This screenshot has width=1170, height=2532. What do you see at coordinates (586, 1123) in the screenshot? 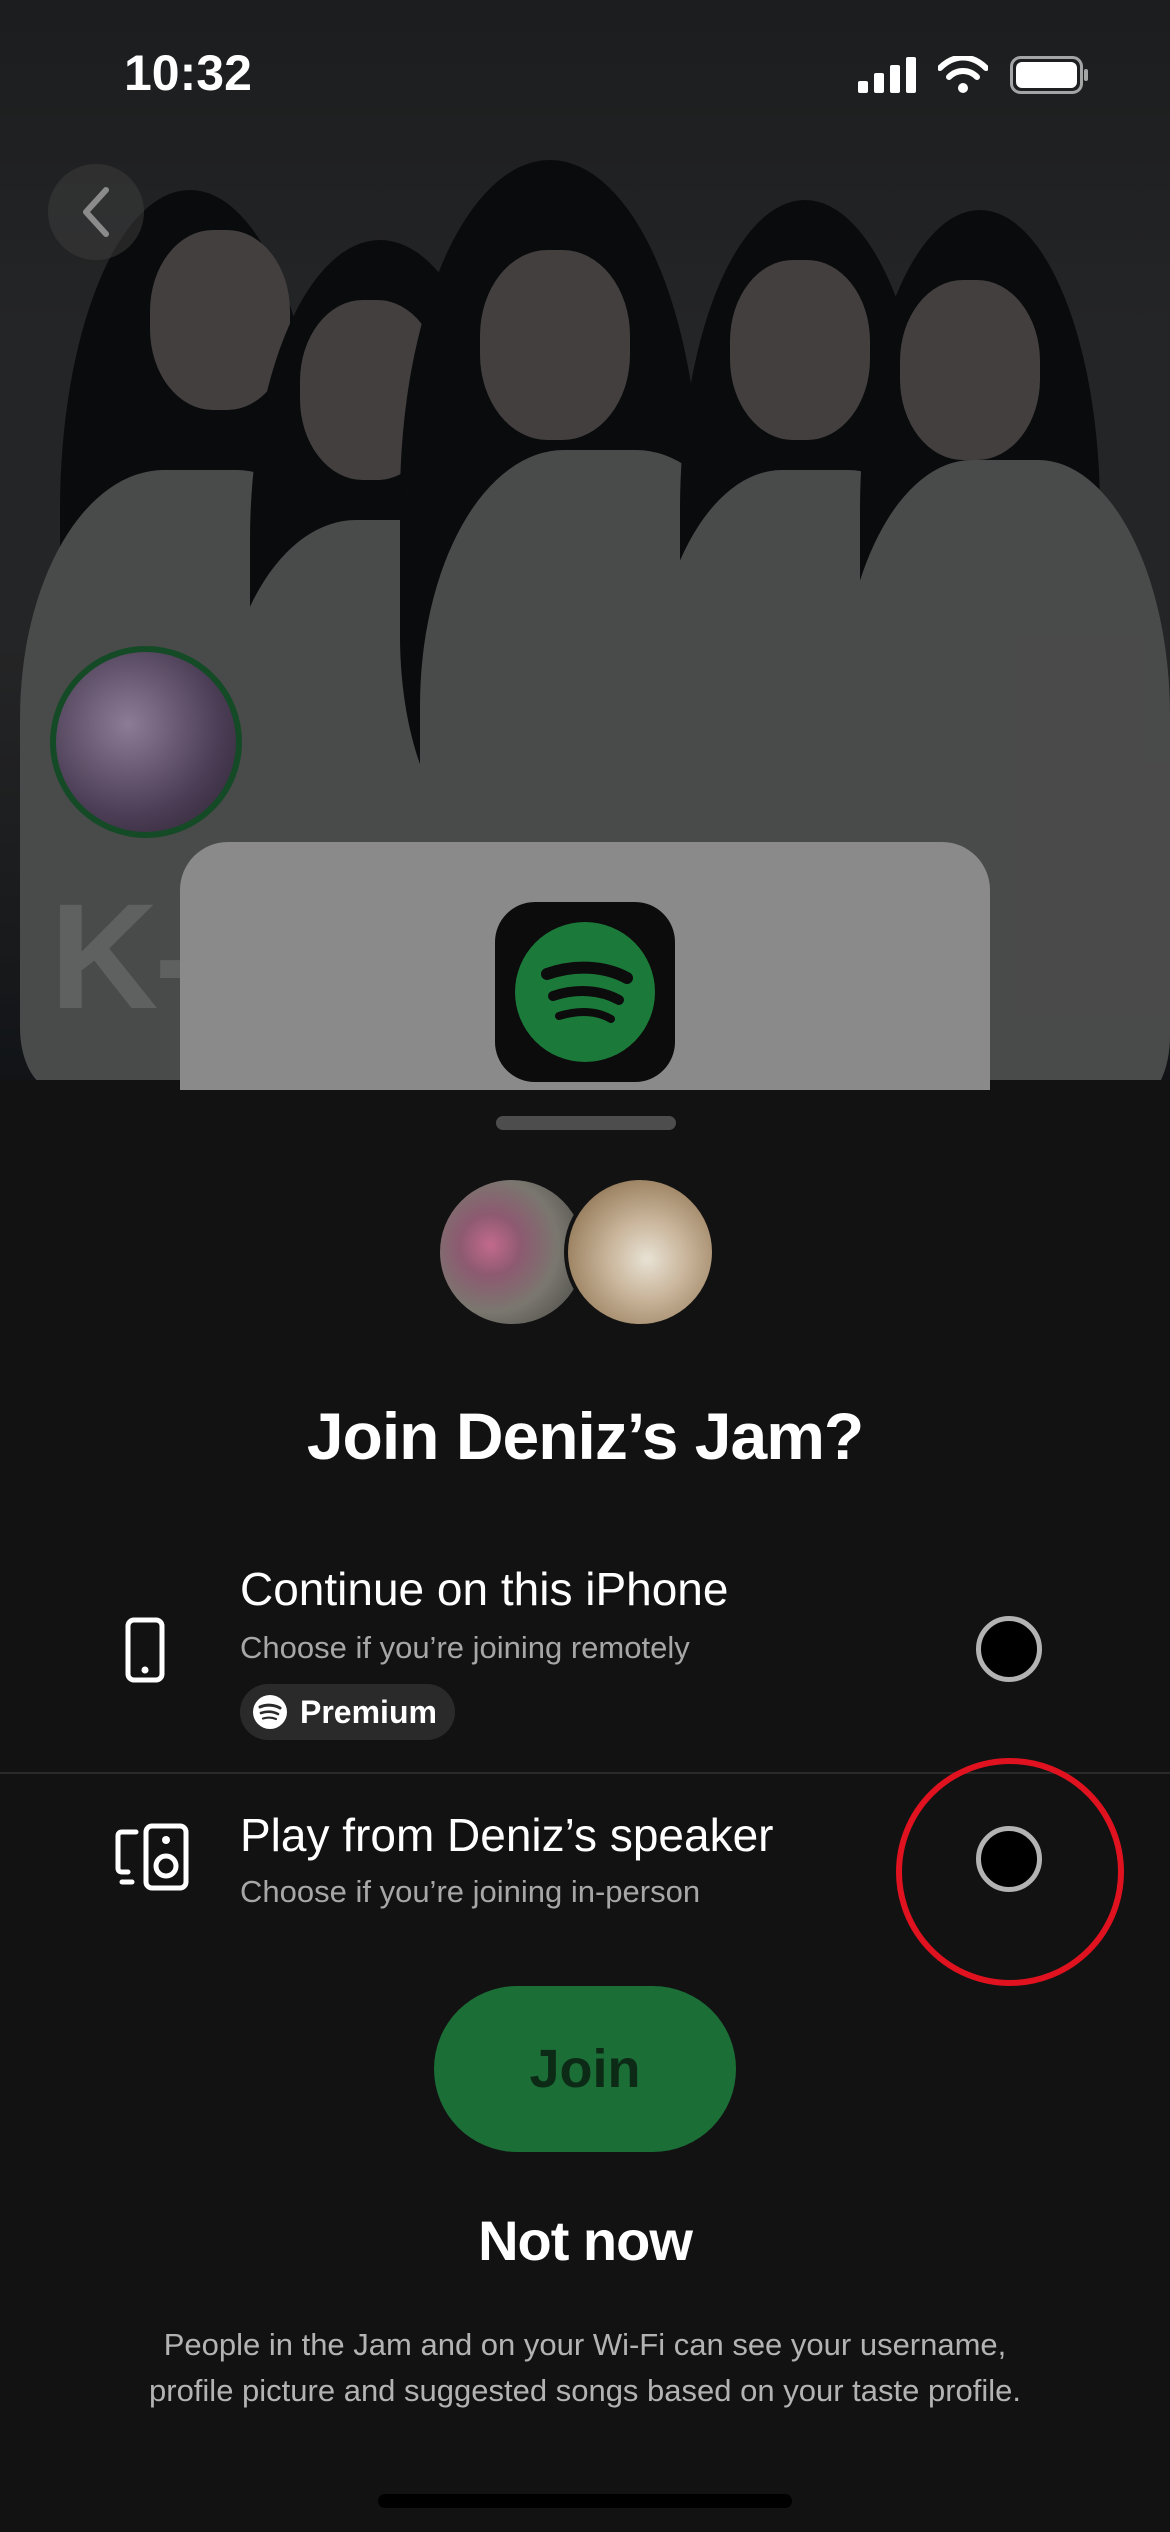
I see `sheet-grabber` at bounding box center [586, 1123].